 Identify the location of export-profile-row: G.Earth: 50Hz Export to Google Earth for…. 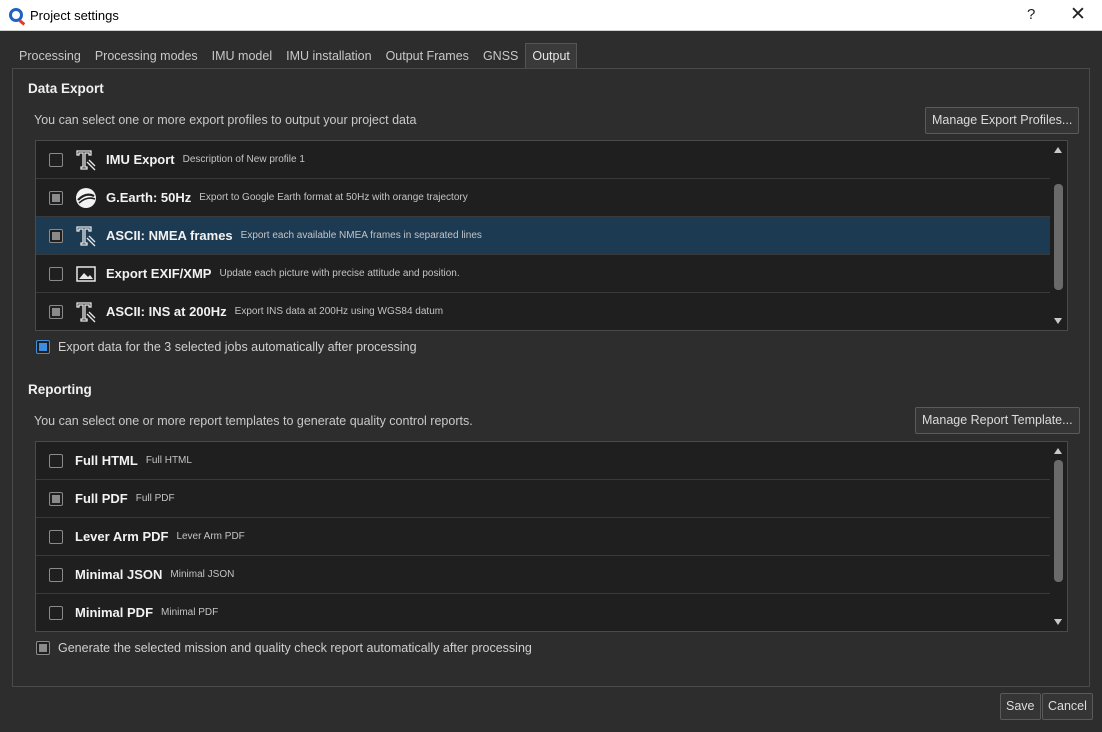
(543, 198).